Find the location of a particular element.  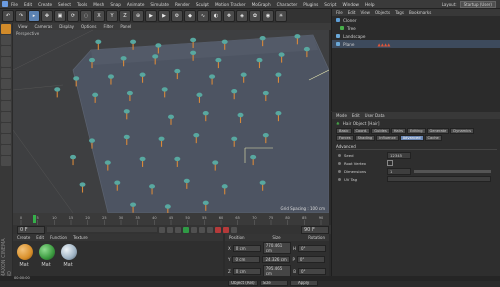

object-menu-edit: Edit is located at coordinates (352, 12).